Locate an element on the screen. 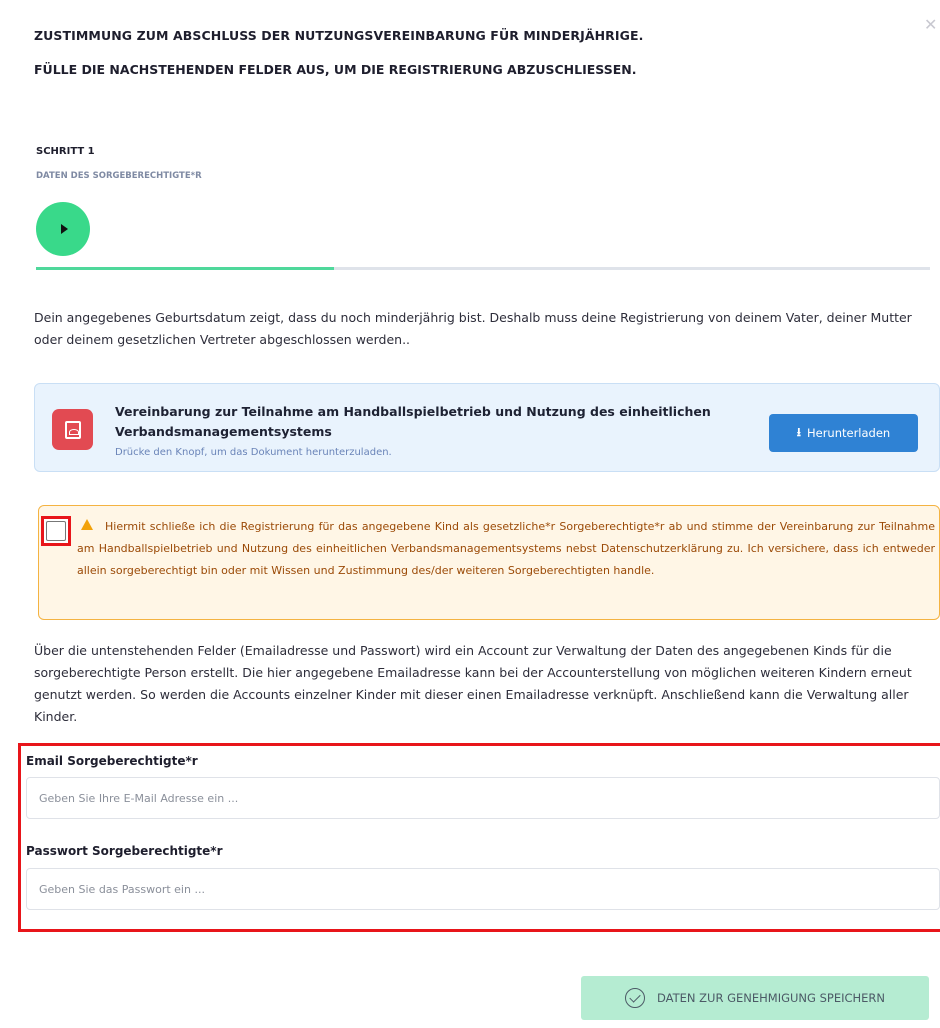 The width and height of the screenshot is (940, 1028). consent-checkbox is located at coordinates (56, 531).